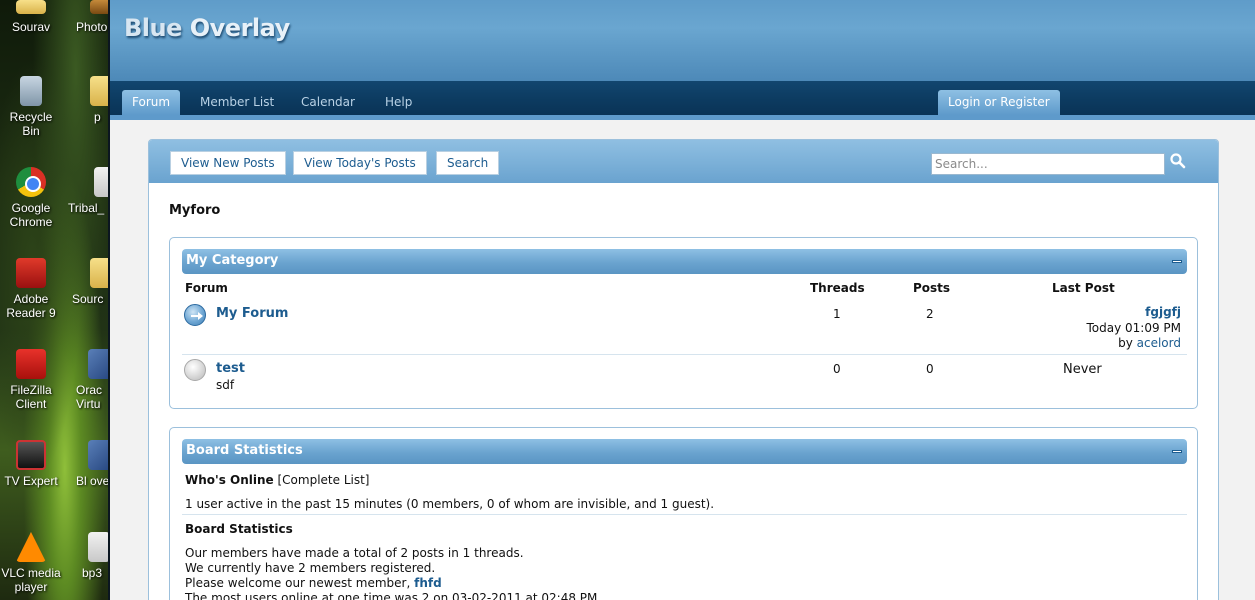 This screenshot has width=1255, height=600. What do you see at coordinates (999, 102) in the screenshot?
I see `login-register-tab: Login or Register` at bounding box center [999, 102].